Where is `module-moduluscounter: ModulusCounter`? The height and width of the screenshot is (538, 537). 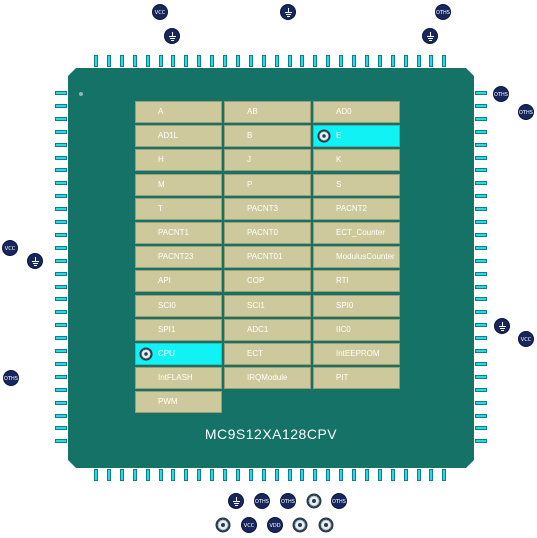
module-moduluscounter: ModulusCounter is located at coordinates (356, 257).